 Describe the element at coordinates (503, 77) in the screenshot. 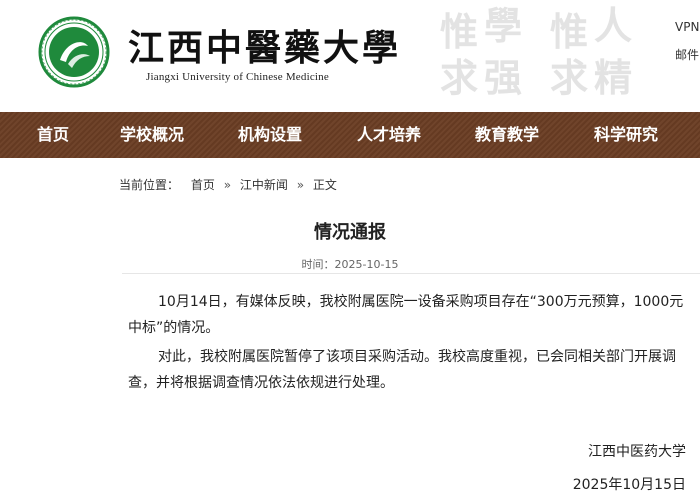

I see `motto-char: 强` at that location.